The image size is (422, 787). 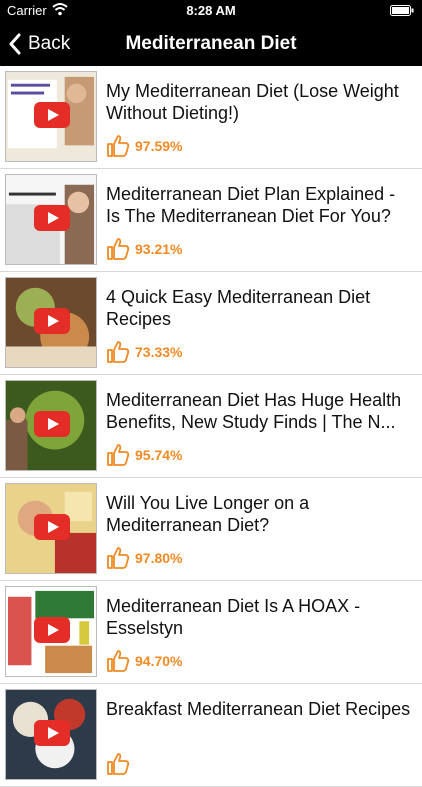 I want to click on video-rating: 97.59%, so click(x=144, y=146).